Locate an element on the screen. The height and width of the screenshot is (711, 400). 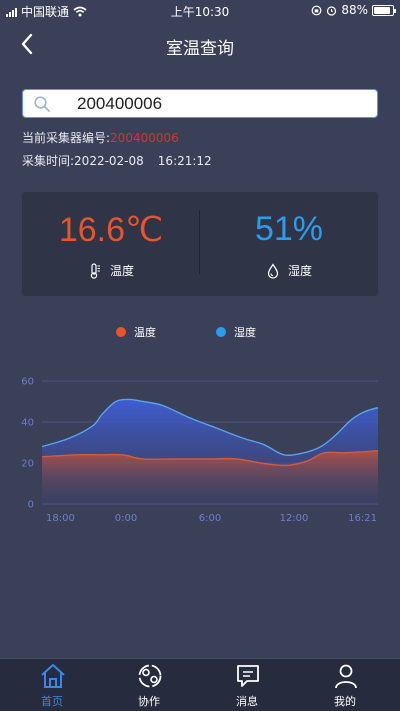
water-drop-icon is located at coordinates (273, 270).